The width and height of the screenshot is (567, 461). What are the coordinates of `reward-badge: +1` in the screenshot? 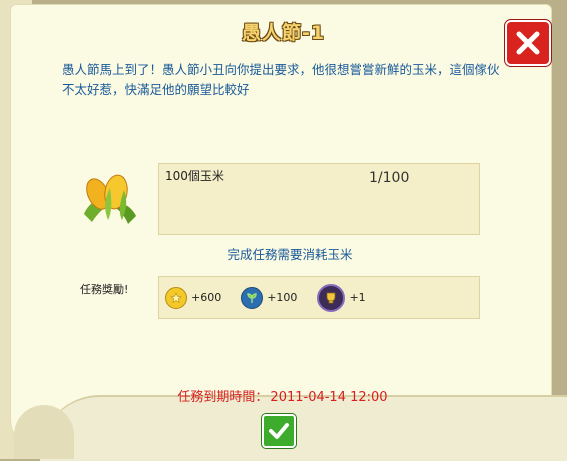 It's located at (346, 297).